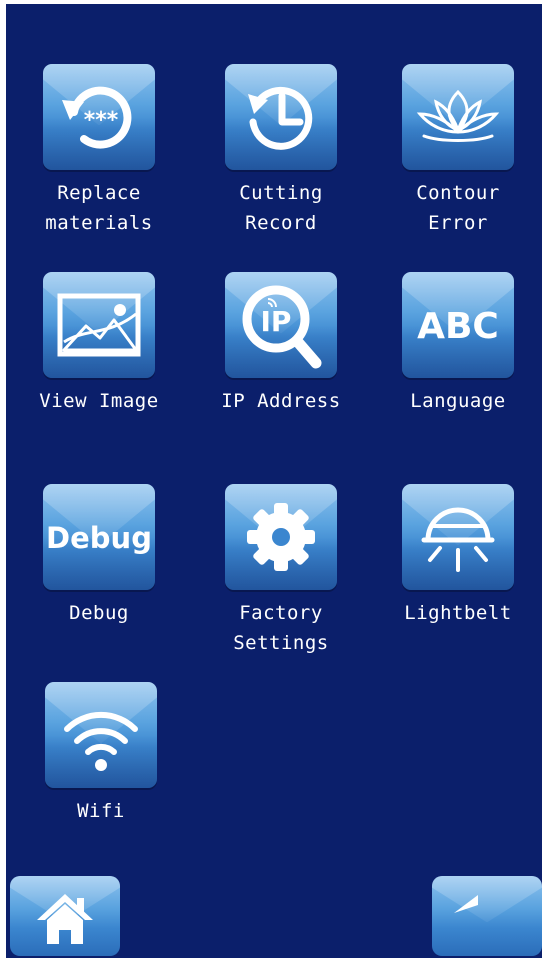 The width and height of the screenshot is (542, 958). I want to click on ip-address-button: IP, so click(281, 325).